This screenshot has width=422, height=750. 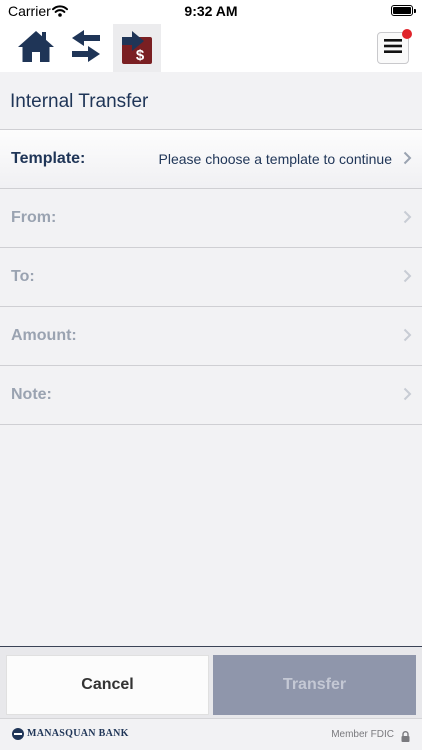 I want to click on home-icon, so click(x=36, y=48).